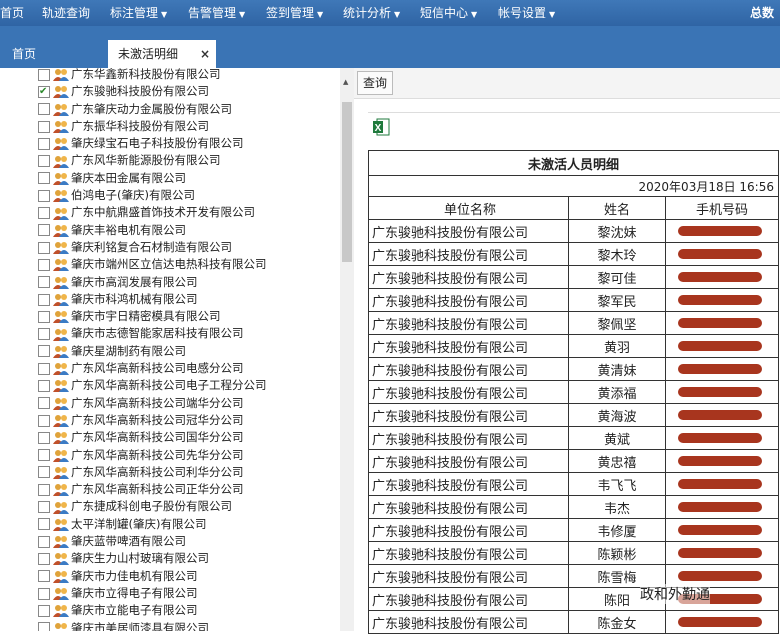 The height and width of the screenshot is (634, 780). Describe the element at coordinates (216, 12) in the screenshot. I see `nav-item: 告警管理 ▼` at that location.